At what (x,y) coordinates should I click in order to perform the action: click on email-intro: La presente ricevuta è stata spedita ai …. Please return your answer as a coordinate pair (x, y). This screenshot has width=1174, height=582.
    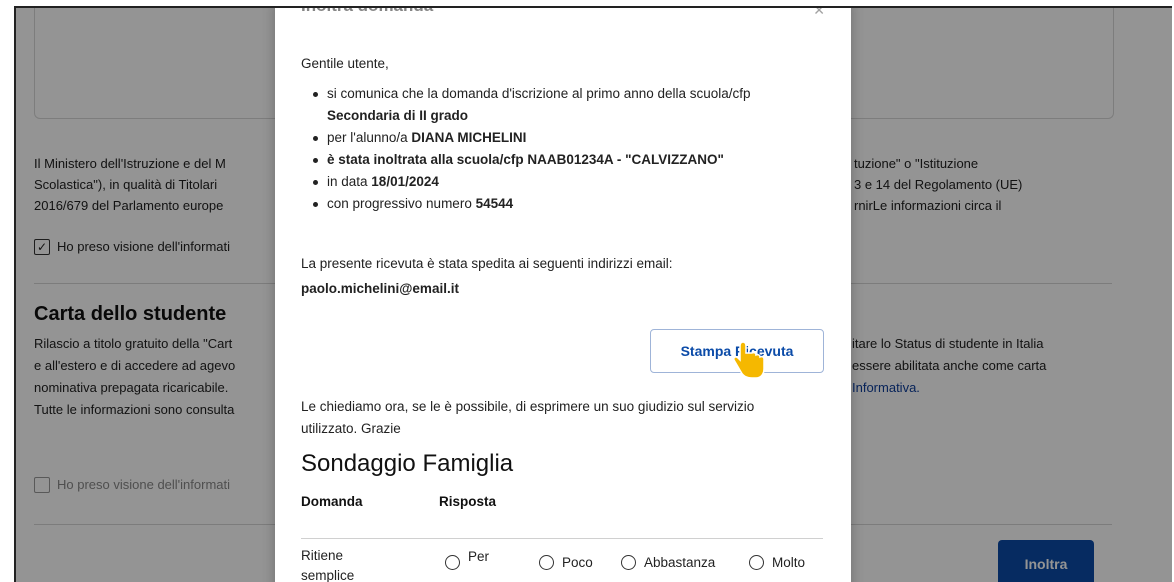
    Looking at the image, I should click on (487, 263).